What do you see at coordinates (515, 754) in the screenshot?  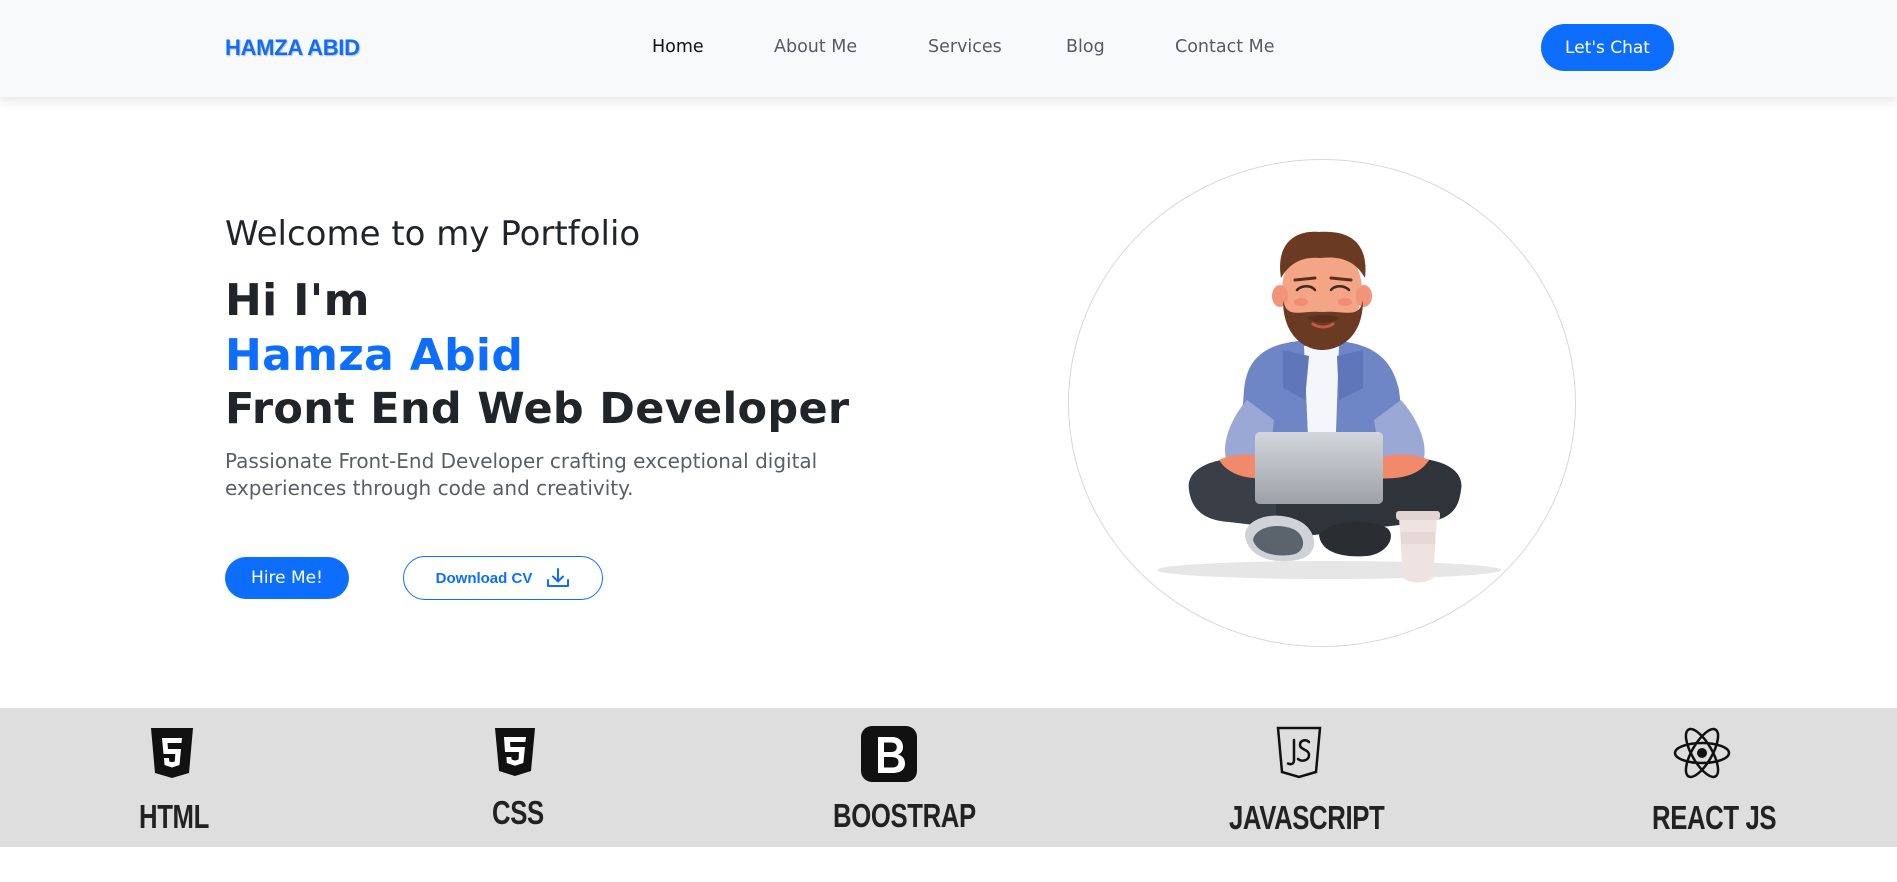 I see `css3-icon` at bounding box center [515, 754].